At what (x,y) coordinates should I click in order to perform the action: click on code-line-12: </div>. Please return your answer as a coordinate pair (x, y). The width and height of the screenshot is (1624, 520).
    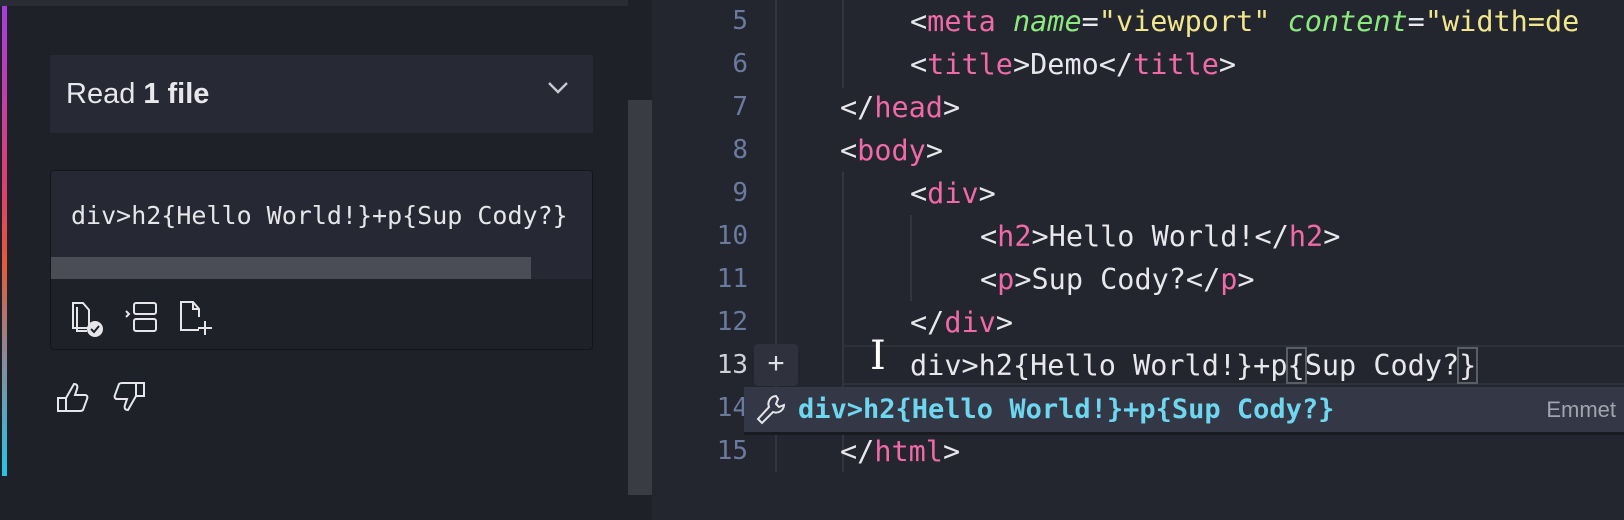
    Looking at the image, I should click on (961, 322).